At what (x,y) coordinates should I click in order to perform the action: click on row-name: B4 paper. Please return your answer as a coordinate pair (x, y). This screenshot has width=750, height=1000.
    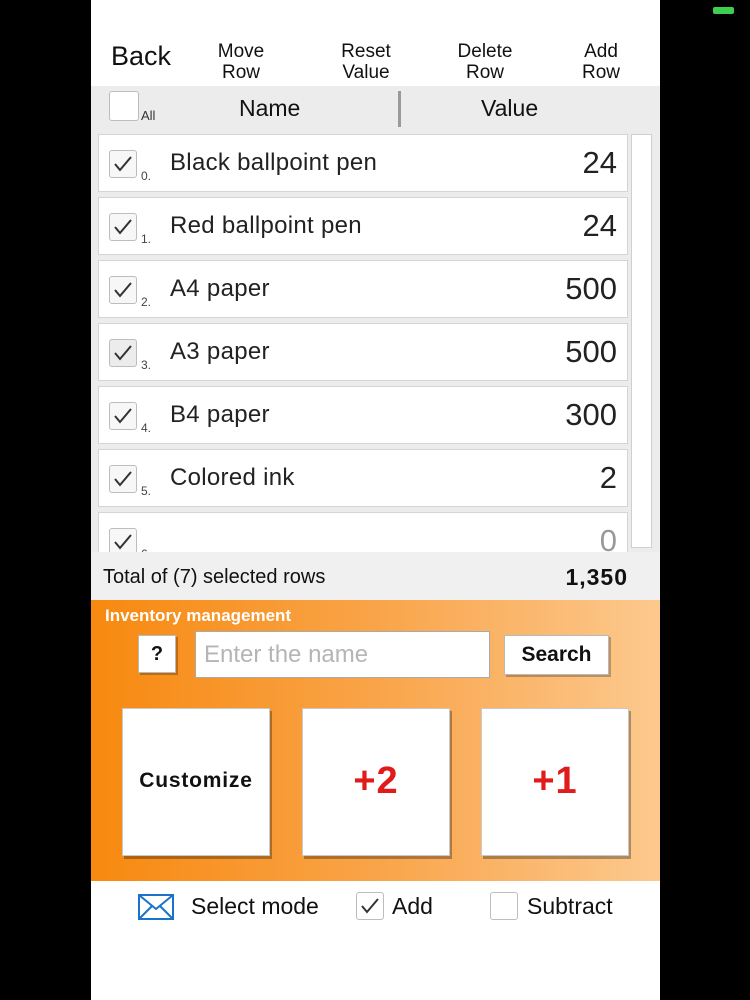
    Looking at the image, I should click on (220, 414).